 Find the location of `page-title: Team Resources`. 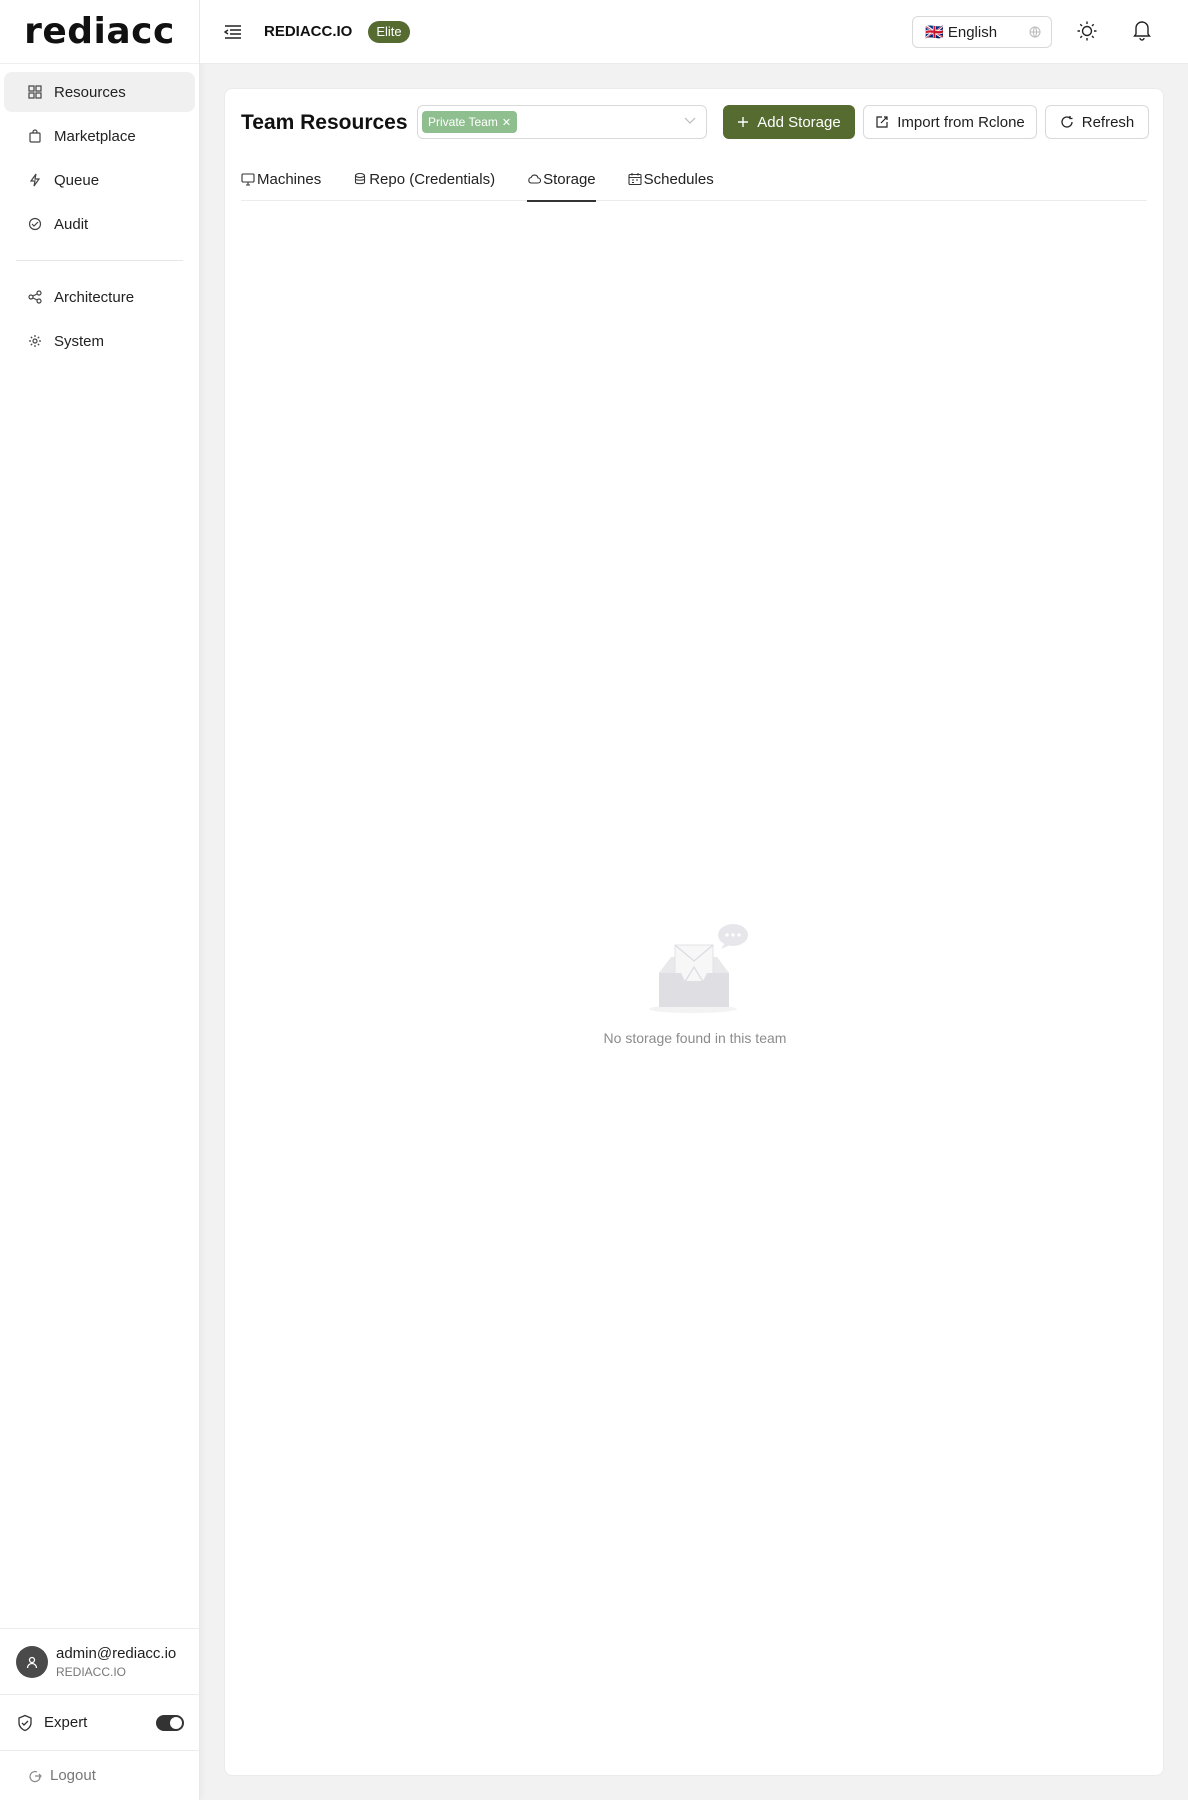

page-title: Team Resources is located at coordinates (324, 122).